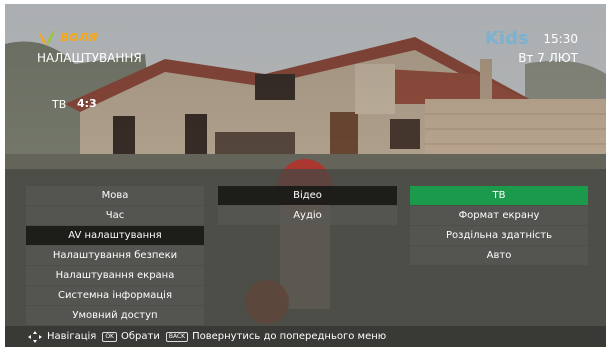 The width and height of the screenshot is (610, 350). I want to click on preview-aspect-ratio: 4:3, so click(87, 103).